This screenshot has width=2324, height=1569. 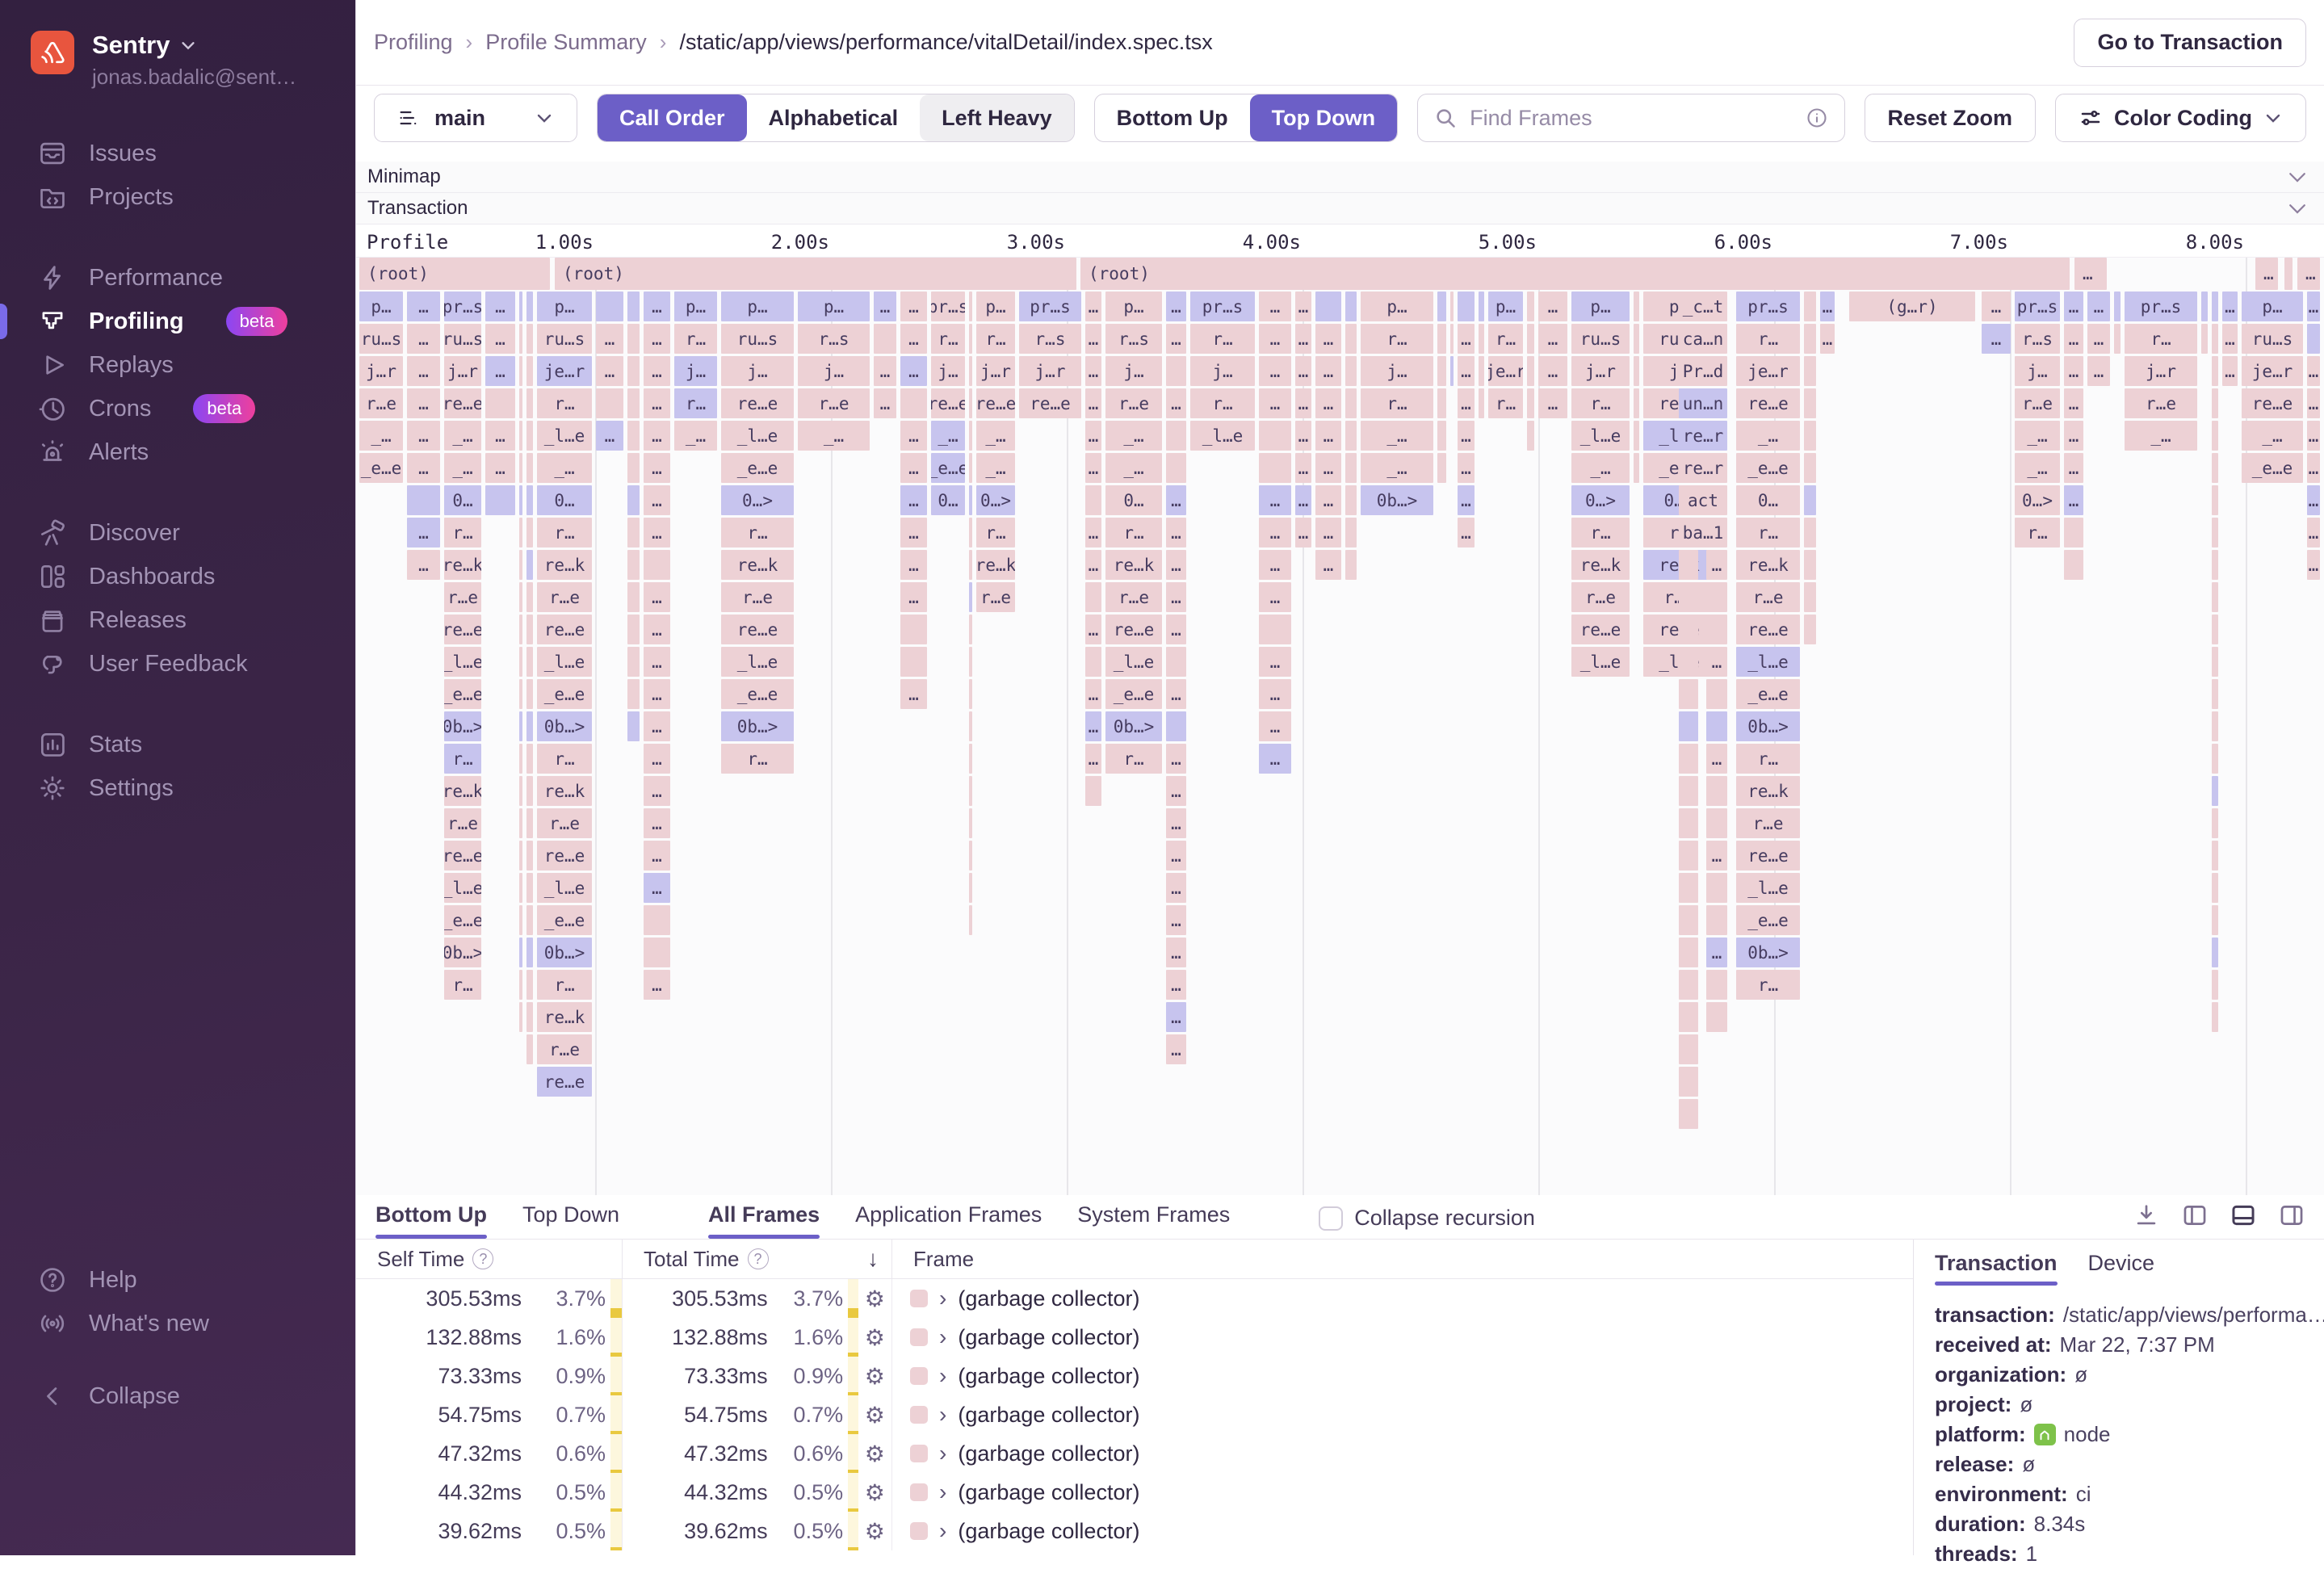 I want to click on tab-top-down: Top Down, so click(x=570, y=1221).